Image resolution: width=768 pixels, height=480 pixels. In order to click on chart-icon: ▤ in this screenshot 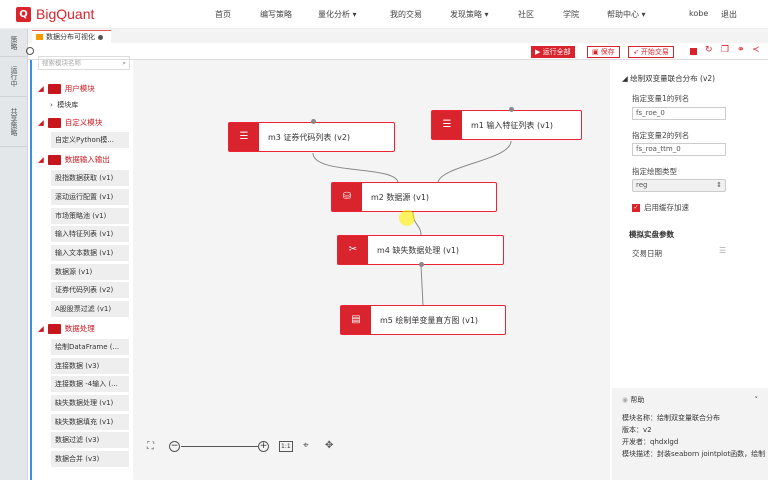, I will do `click(356, 320)`.